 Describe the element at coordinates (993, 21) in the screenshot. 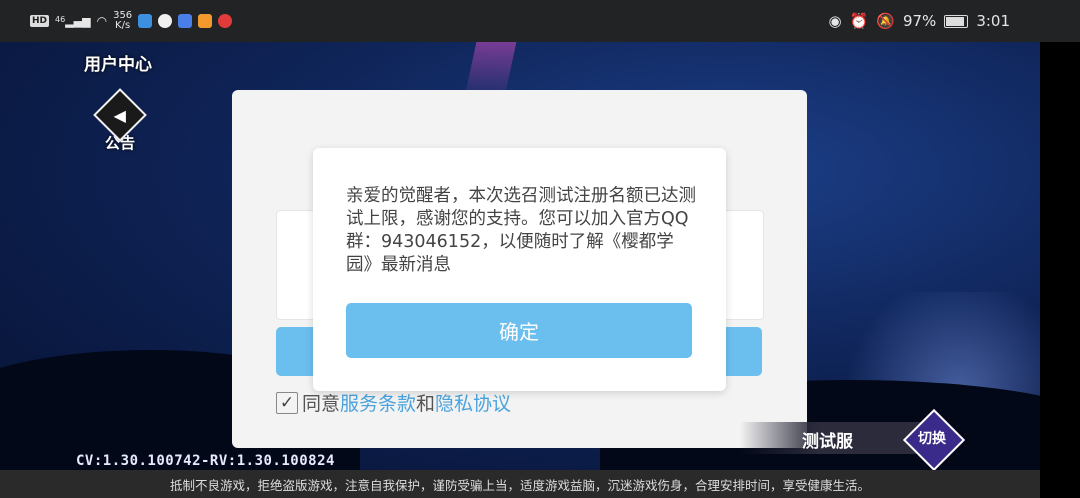

I see `clock: 3:01` at that location.